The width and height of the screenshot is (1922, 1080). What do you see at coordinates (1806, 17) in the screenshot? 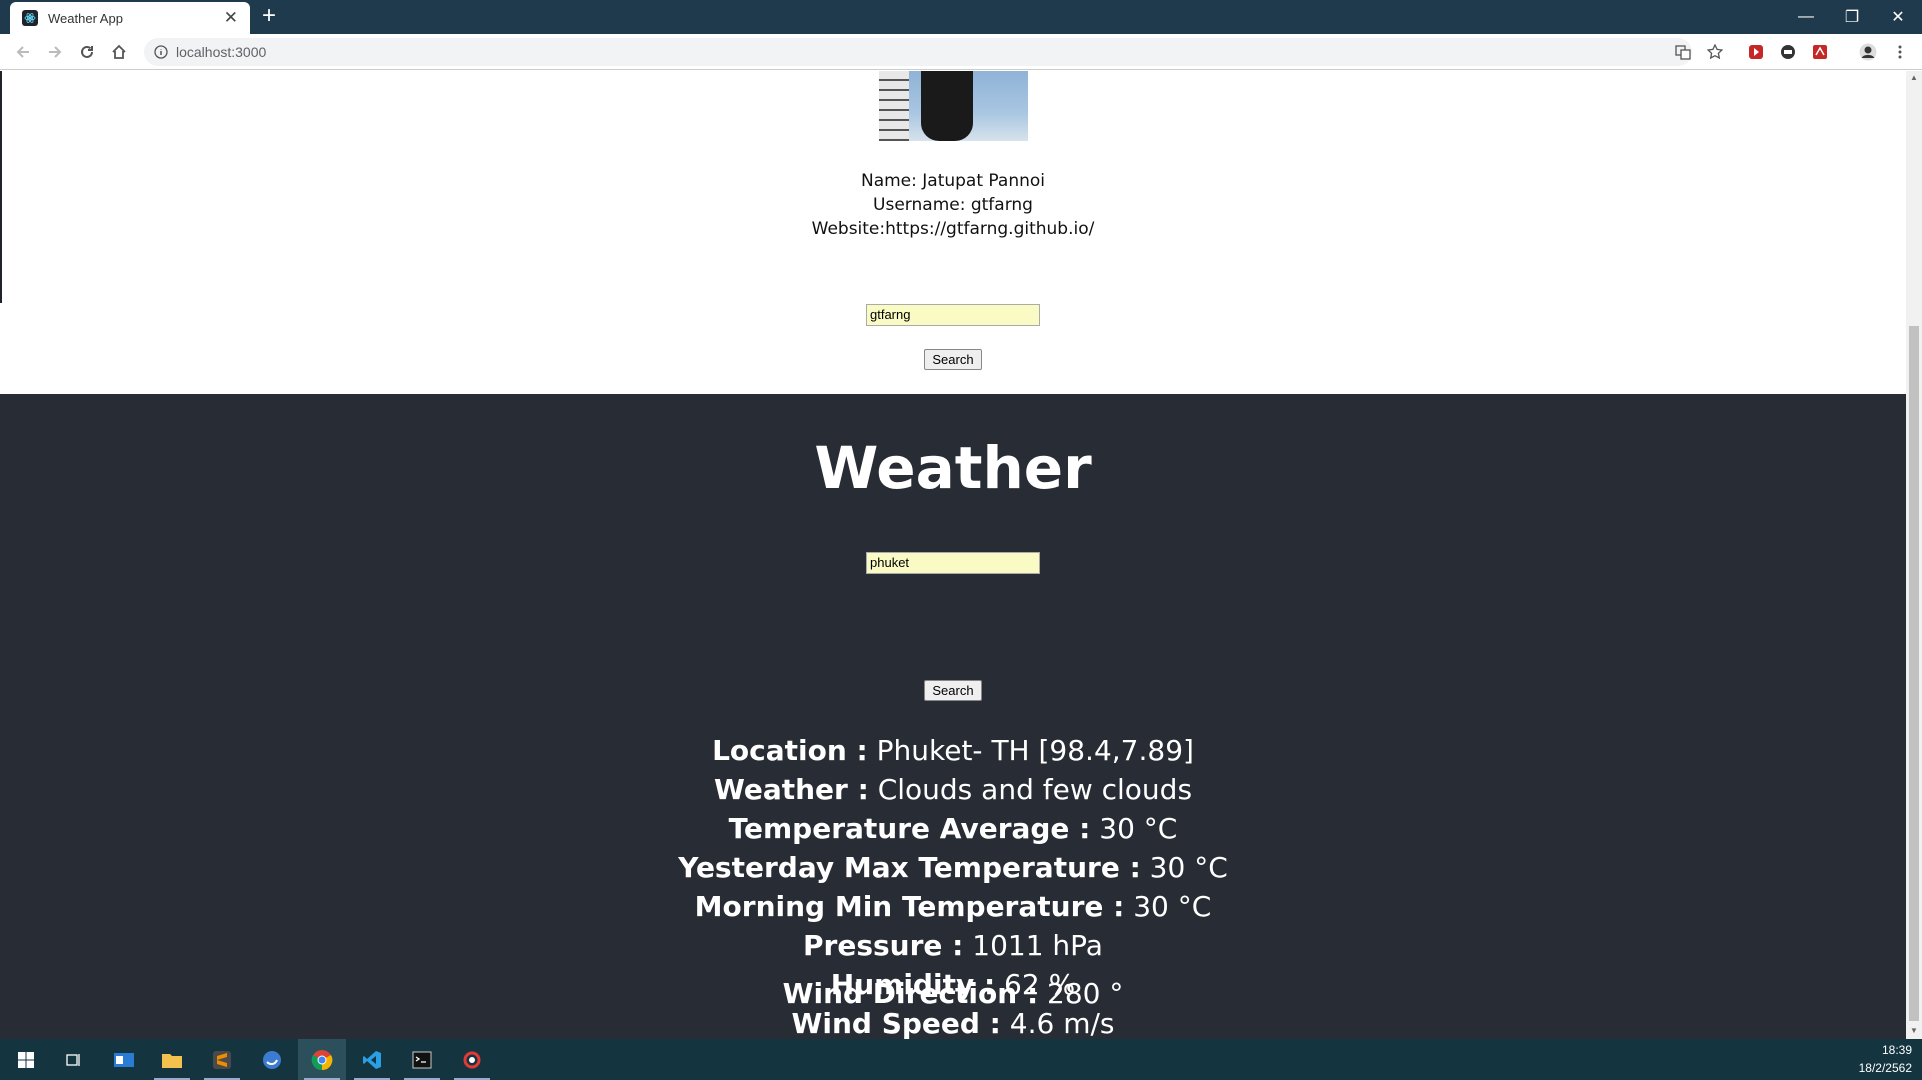
I see `minimize-window-button: —` at bounding box center [1806, 17].